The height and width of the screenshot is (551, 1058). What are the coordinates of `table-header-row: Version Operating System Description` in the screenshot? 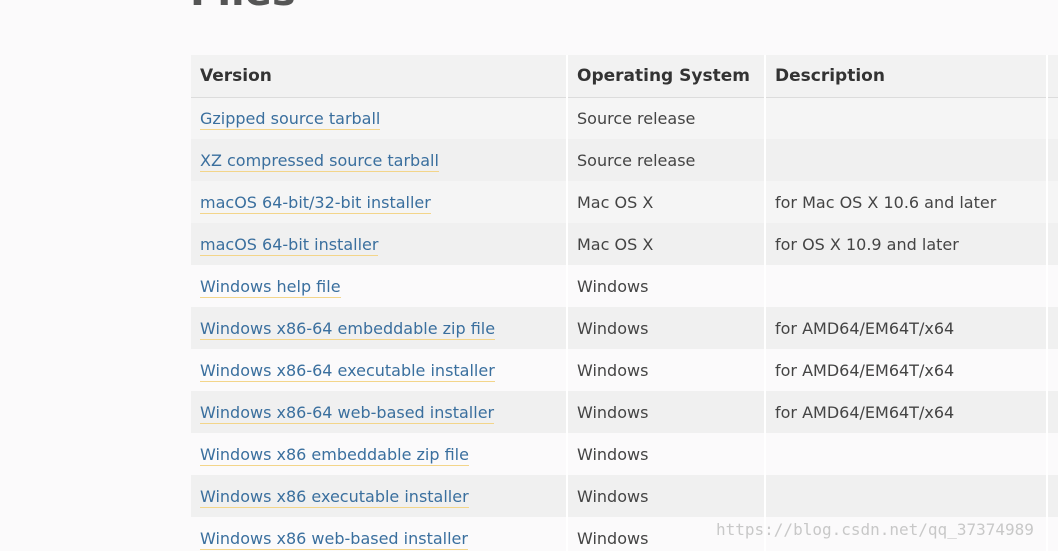 It's located at (624, 76).